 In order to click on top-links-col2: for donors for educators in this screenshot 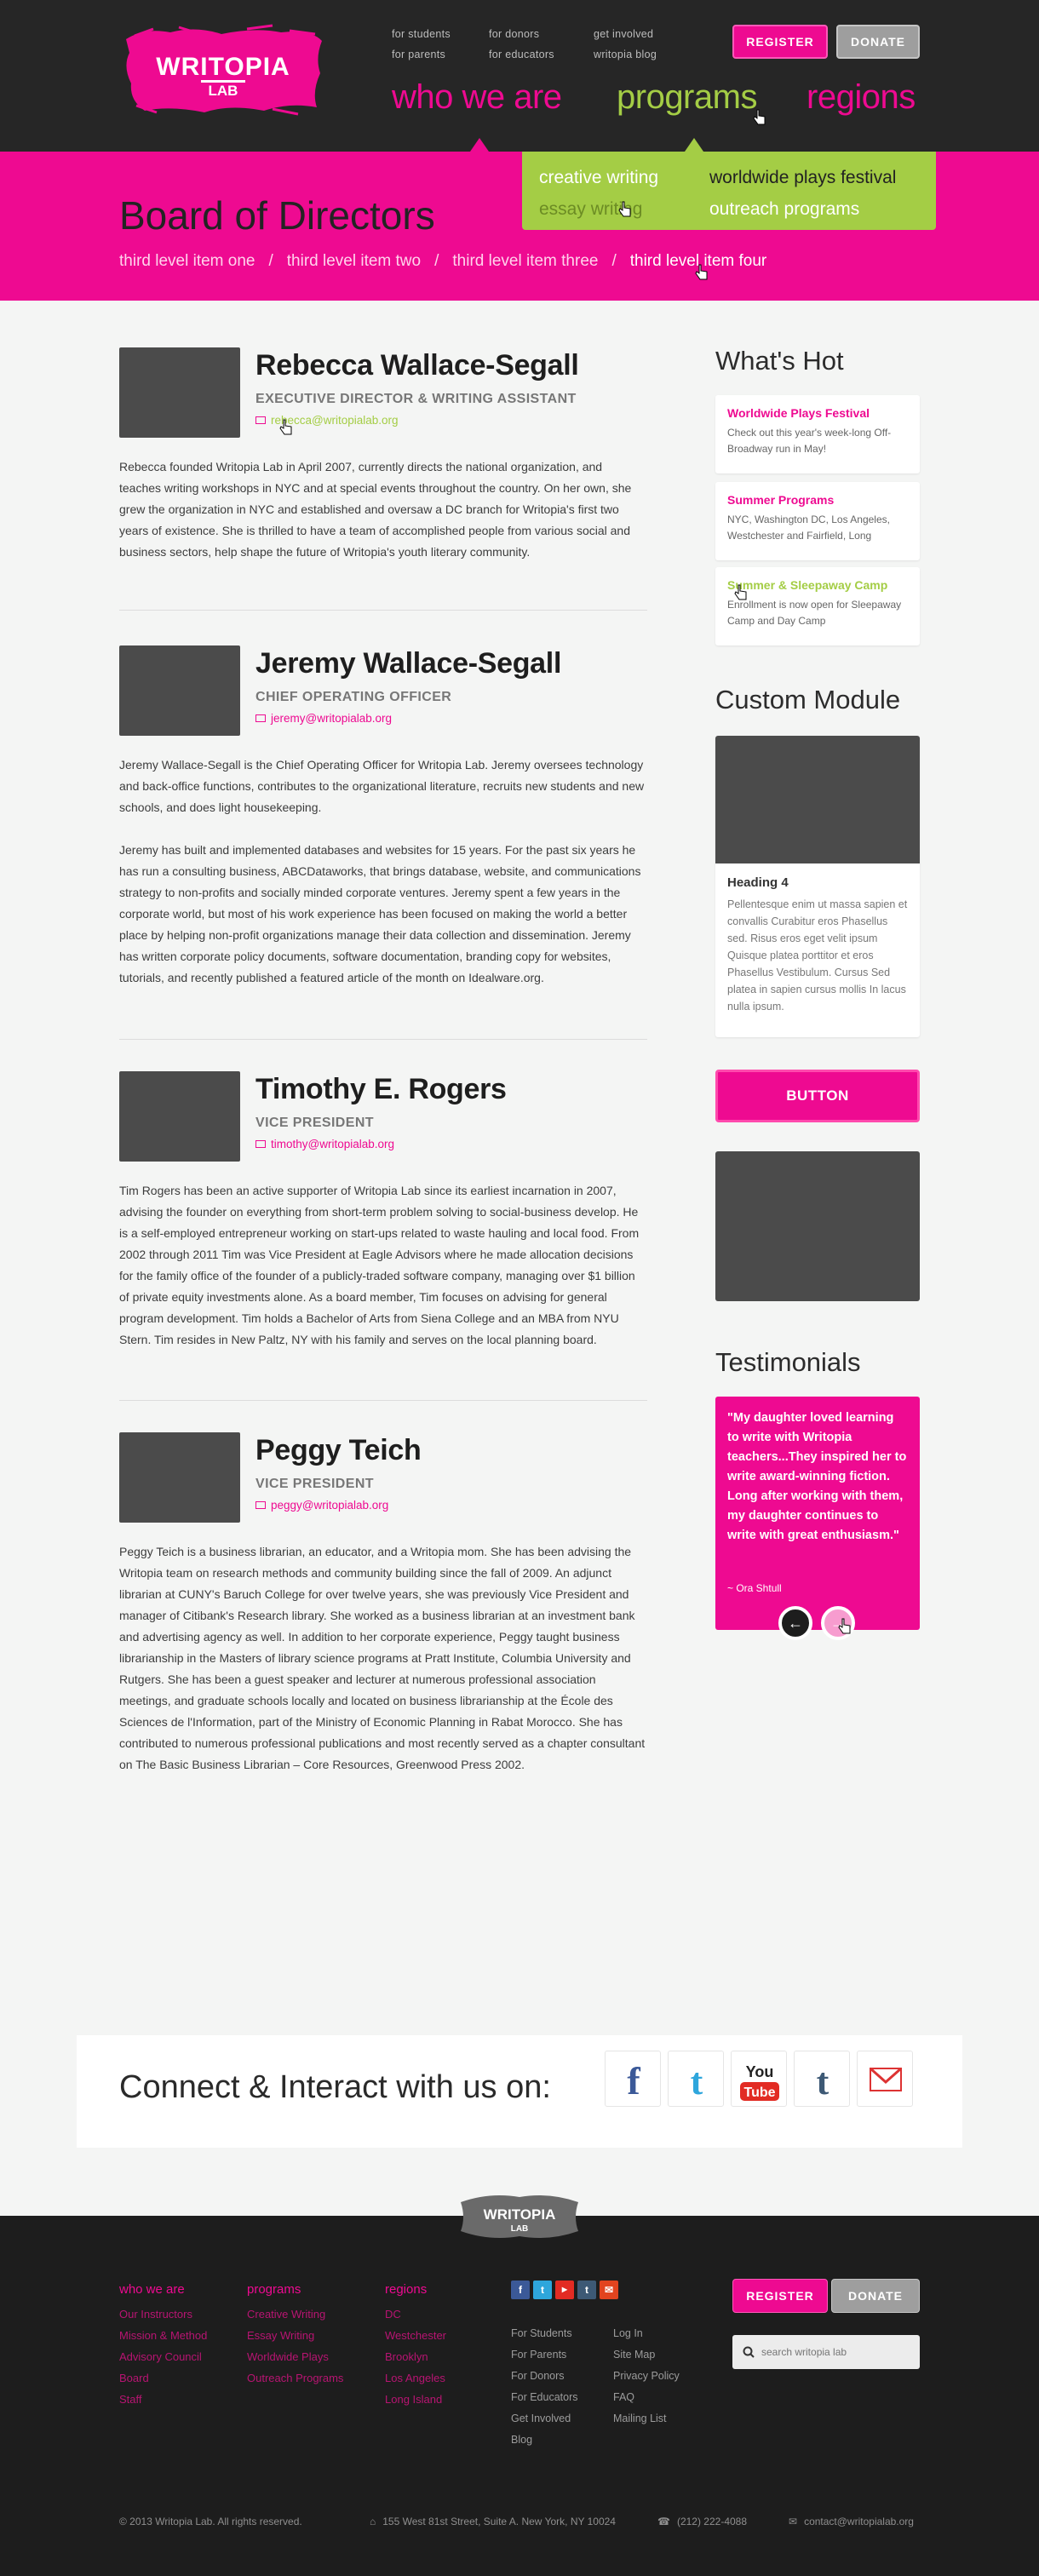, I will do `click(521, 44)`.